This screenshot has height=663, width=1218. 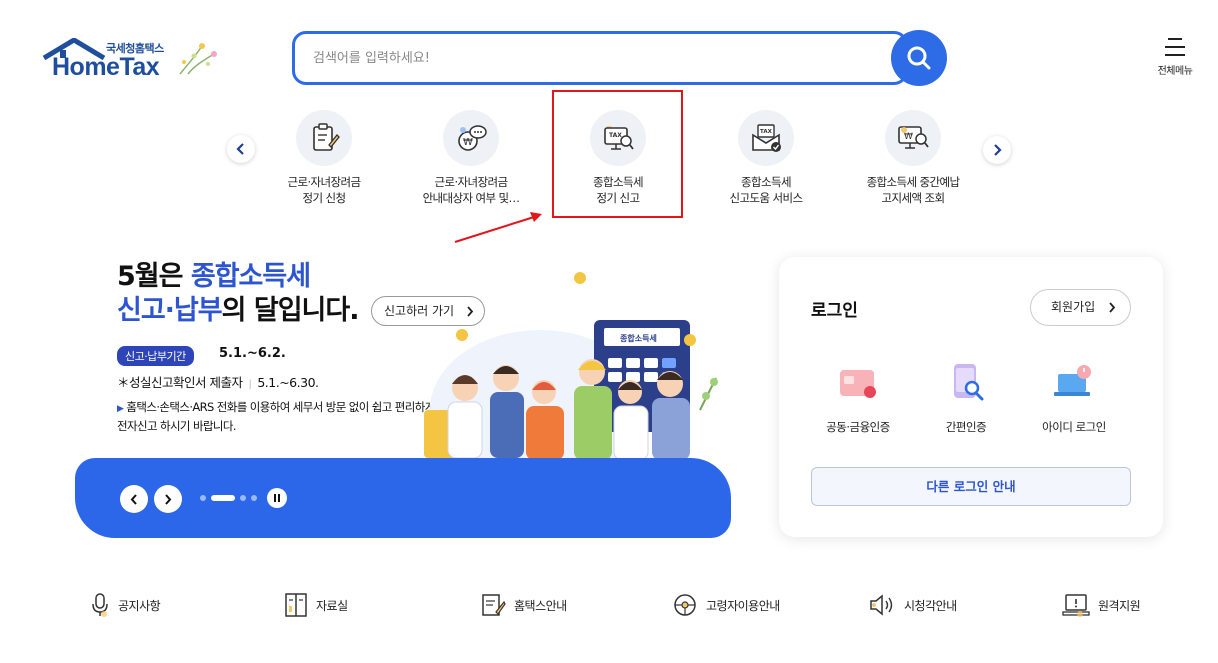 I want to click on nav-hometax-guide: 홈택스안내, so click(x=523, y=605).